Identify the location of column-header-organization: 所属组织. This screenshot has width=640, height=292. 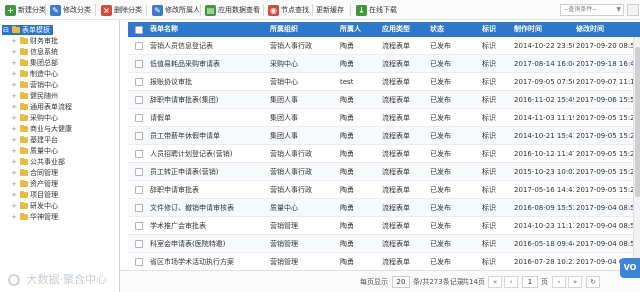
(301, 29).